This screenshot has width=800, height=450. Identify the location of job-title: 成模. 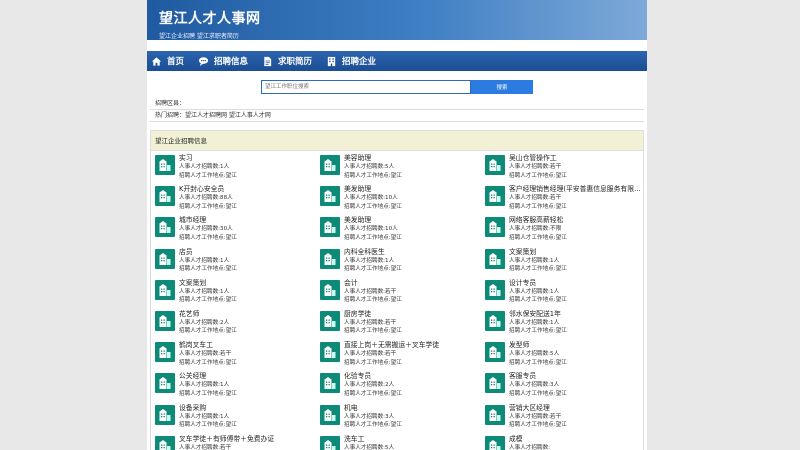
(577, 439).